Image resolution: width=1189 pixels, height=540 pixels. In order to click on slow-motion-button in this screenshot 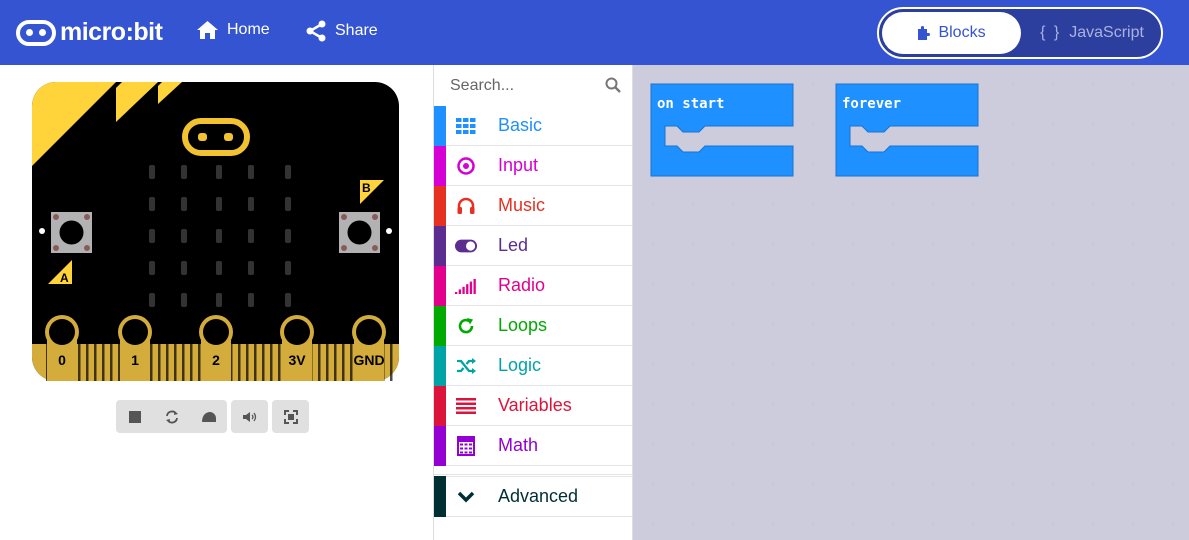, I will do `click(208, 416)`.